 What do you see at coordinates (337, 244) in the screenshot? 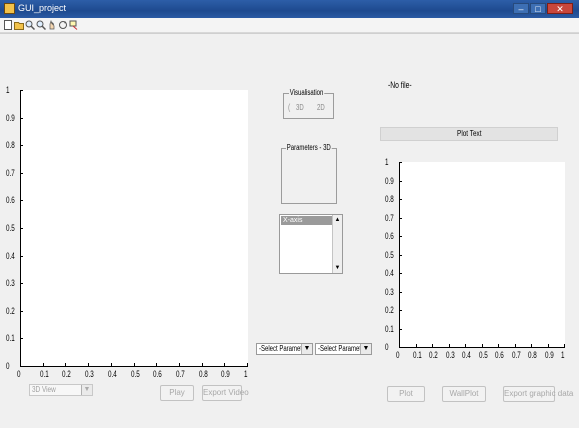
I see `listbox-scrollbar: ▲ ▼` at bounding box center [337, 244].